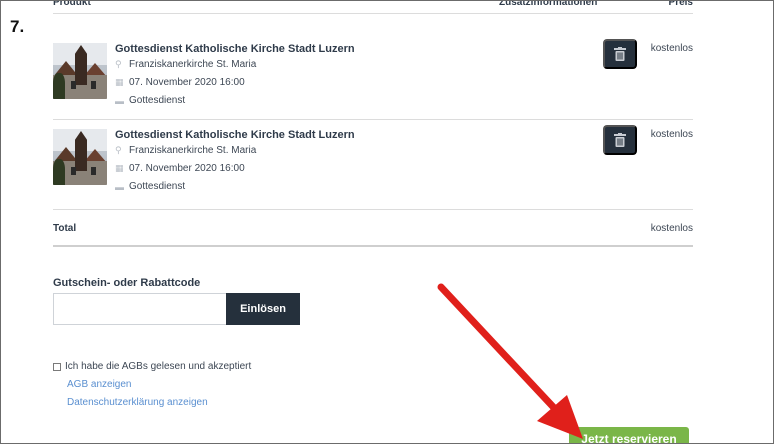 The height and width of the screenshot is (444, 774). I want to click on step-number: 7., so click(17, 26).